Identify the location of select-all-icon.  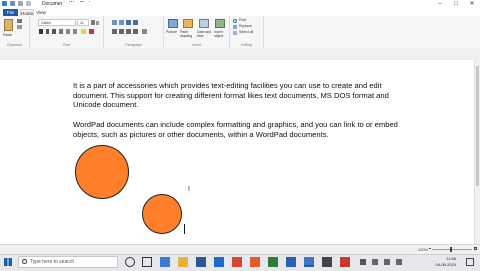
(235, 33).